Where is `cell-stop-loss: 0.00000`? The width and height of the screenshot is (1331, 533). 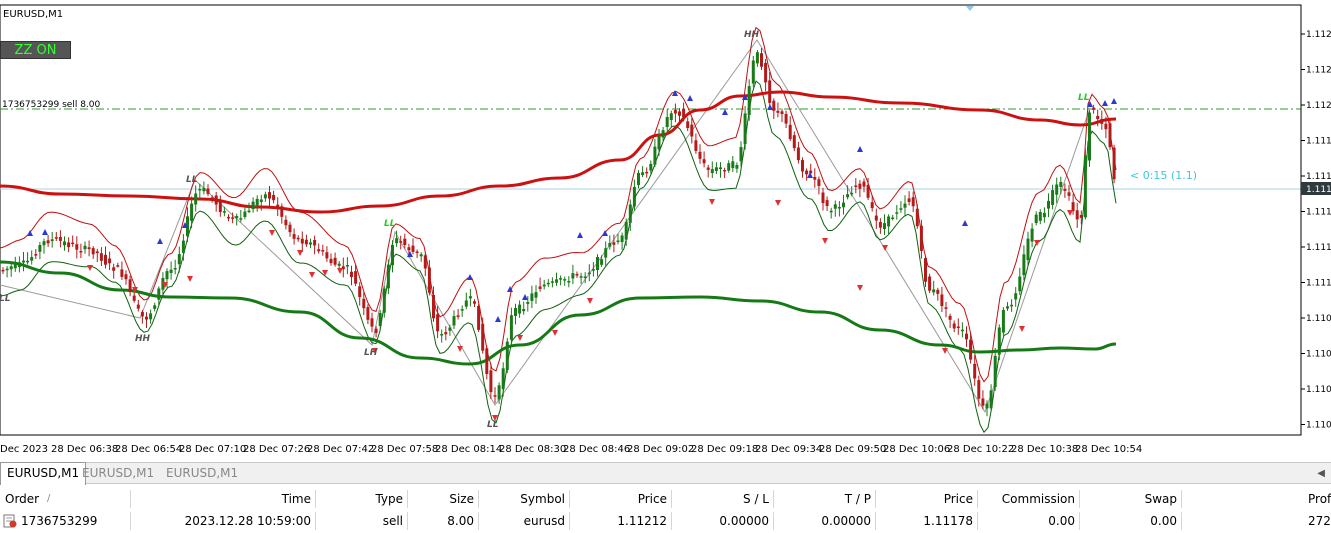
cell-stop-loss: 0.00000 is located at coordinates (720, 521).